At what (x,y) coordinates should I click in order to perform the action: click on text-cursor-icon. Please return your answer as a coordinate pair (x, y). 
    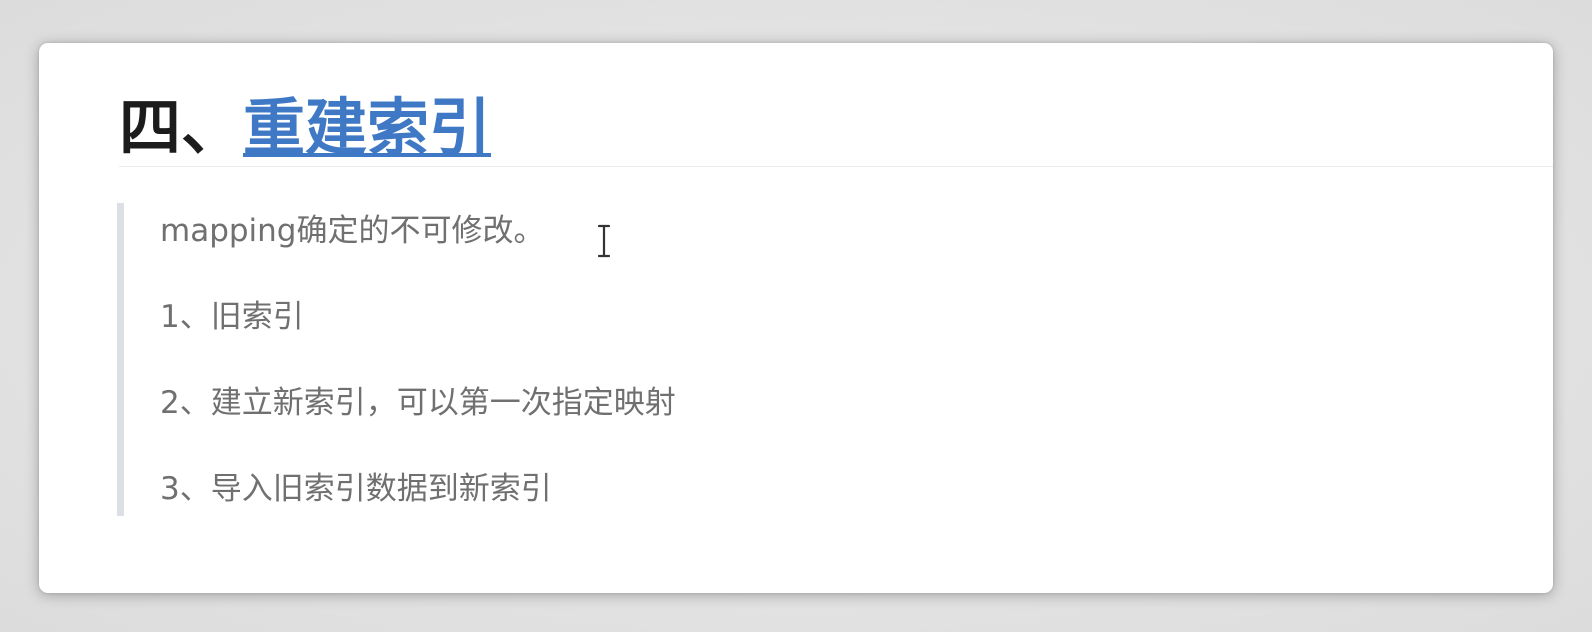
    Looking at the image, I should click on (604, 241).